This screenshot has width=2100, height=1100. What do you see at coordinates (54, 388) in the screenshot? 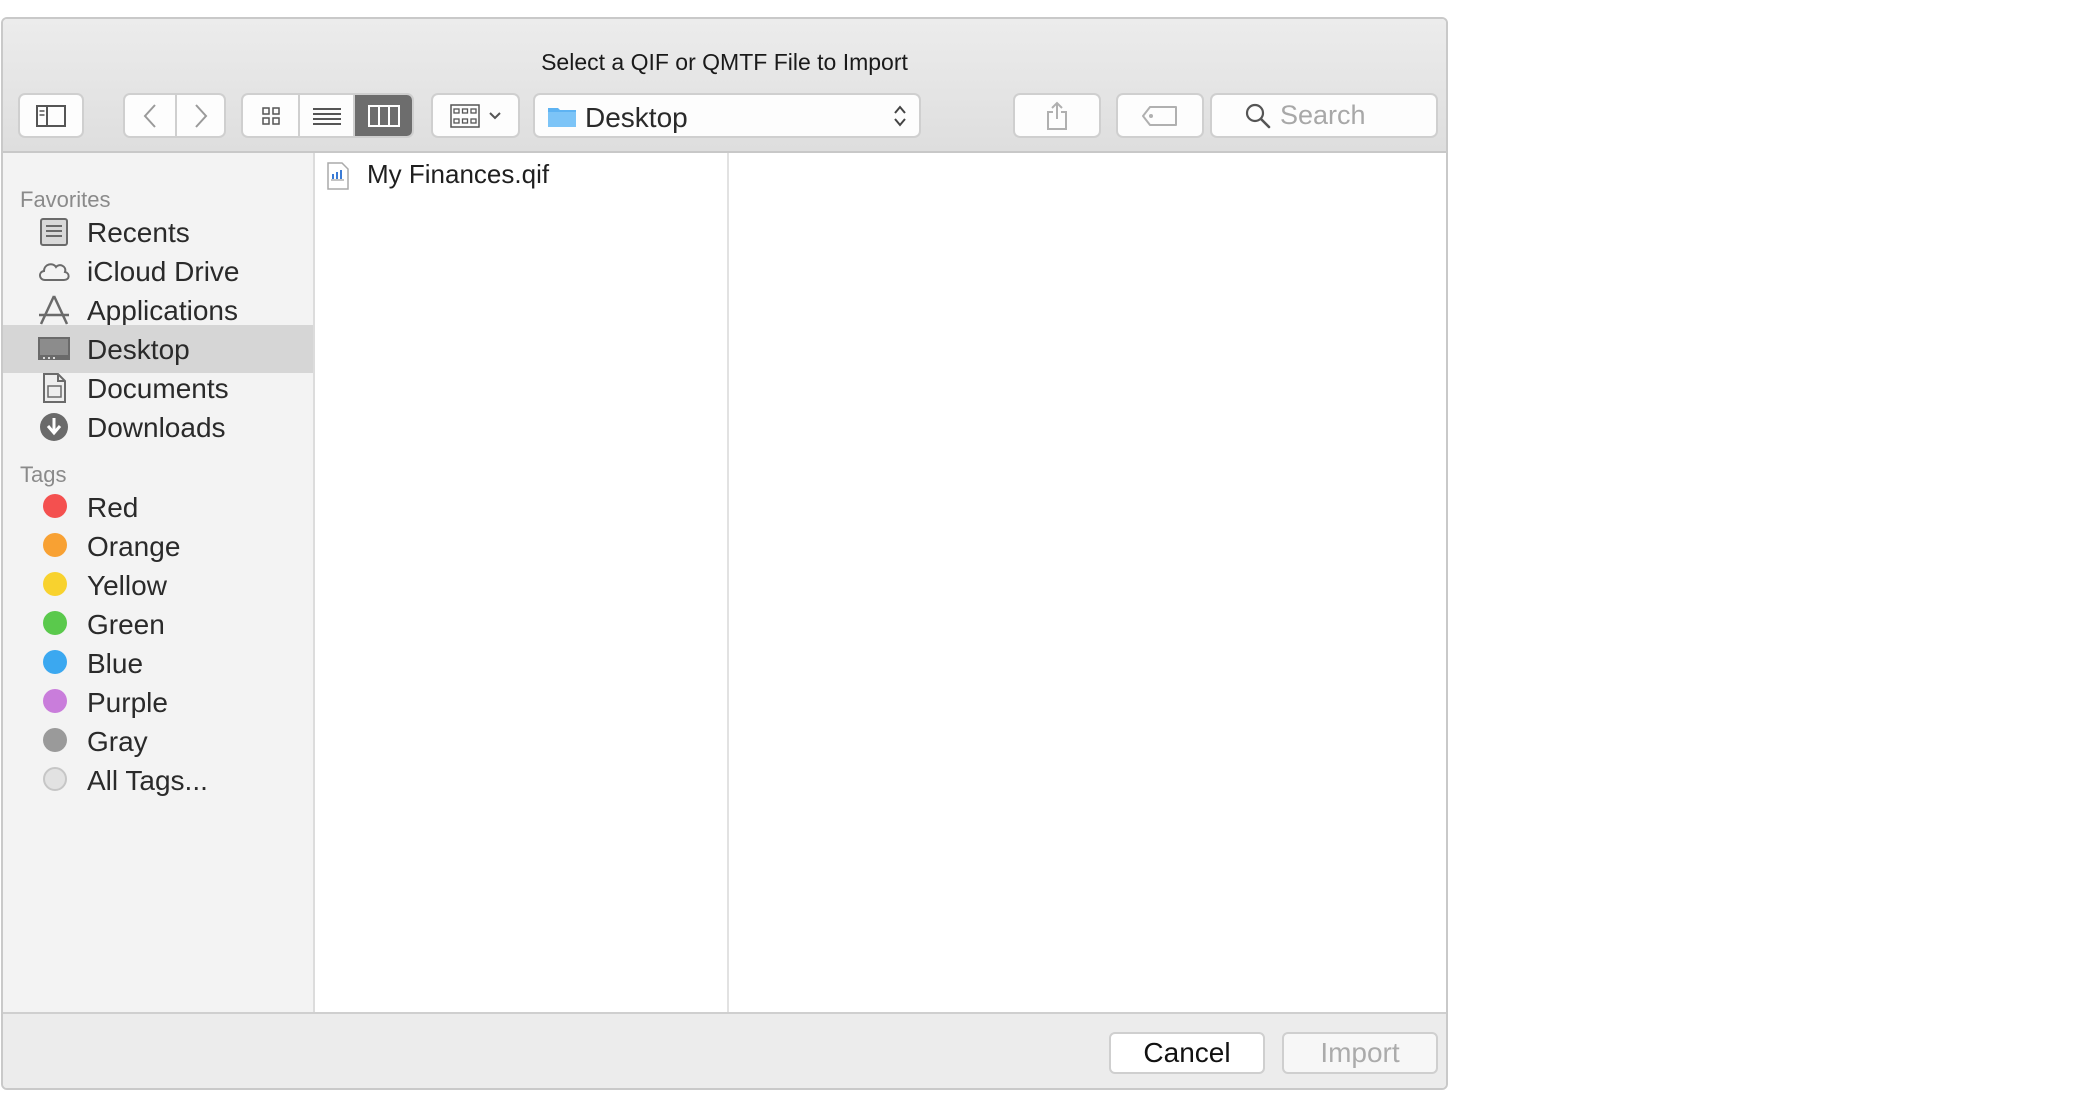
I see `document-icon` at bounding box center [54, 388].